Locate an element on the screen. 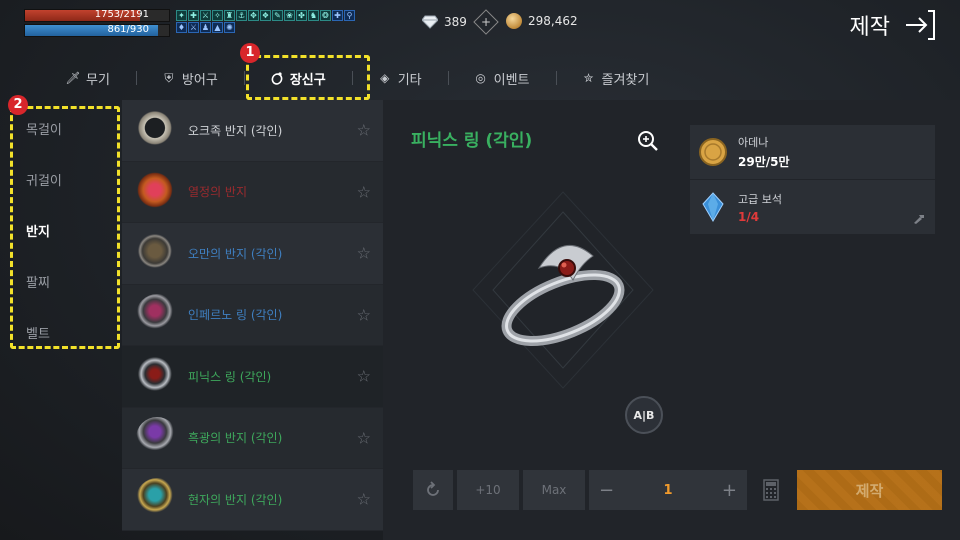  calculator-button is located at coordinates (771, 490).